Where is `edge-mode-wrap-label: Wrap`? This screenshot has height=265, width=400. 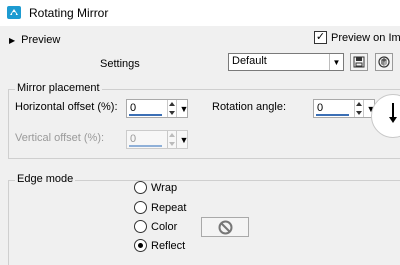 edge-mode-wrap-label: Wrap is located at coordinates (164, 187).